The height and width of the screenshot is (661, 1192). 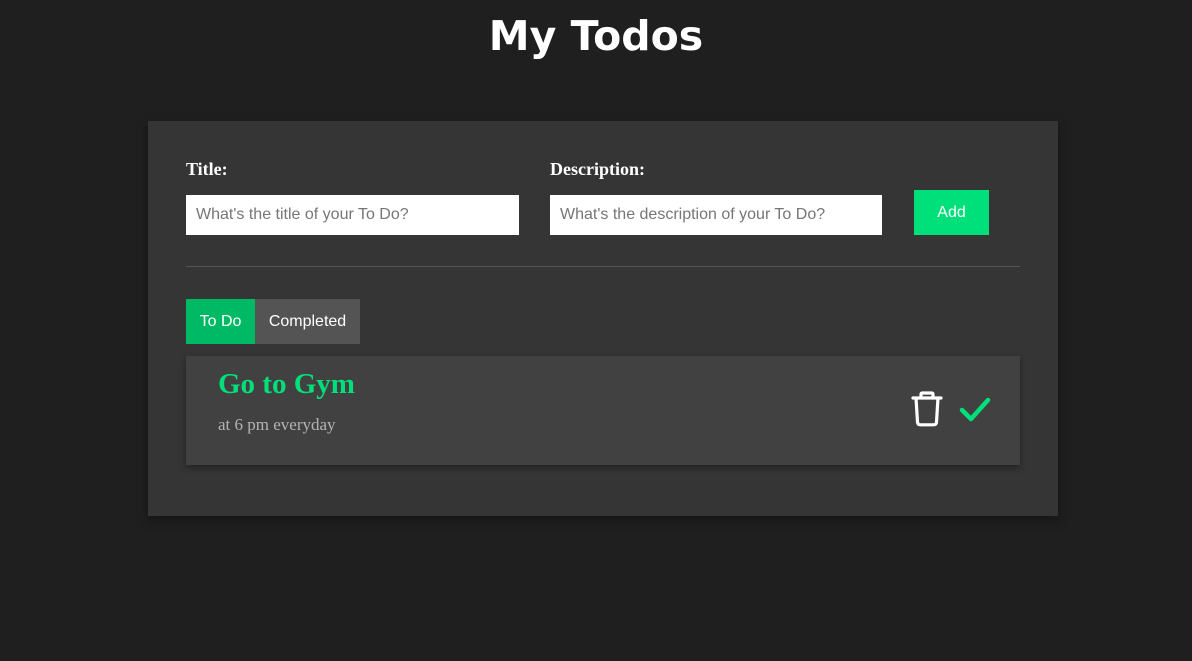 What do you see at coordinates (286, 384) in the screenshot?
I see `todo-title: Go to Gym` at bounding box center [286, 384].